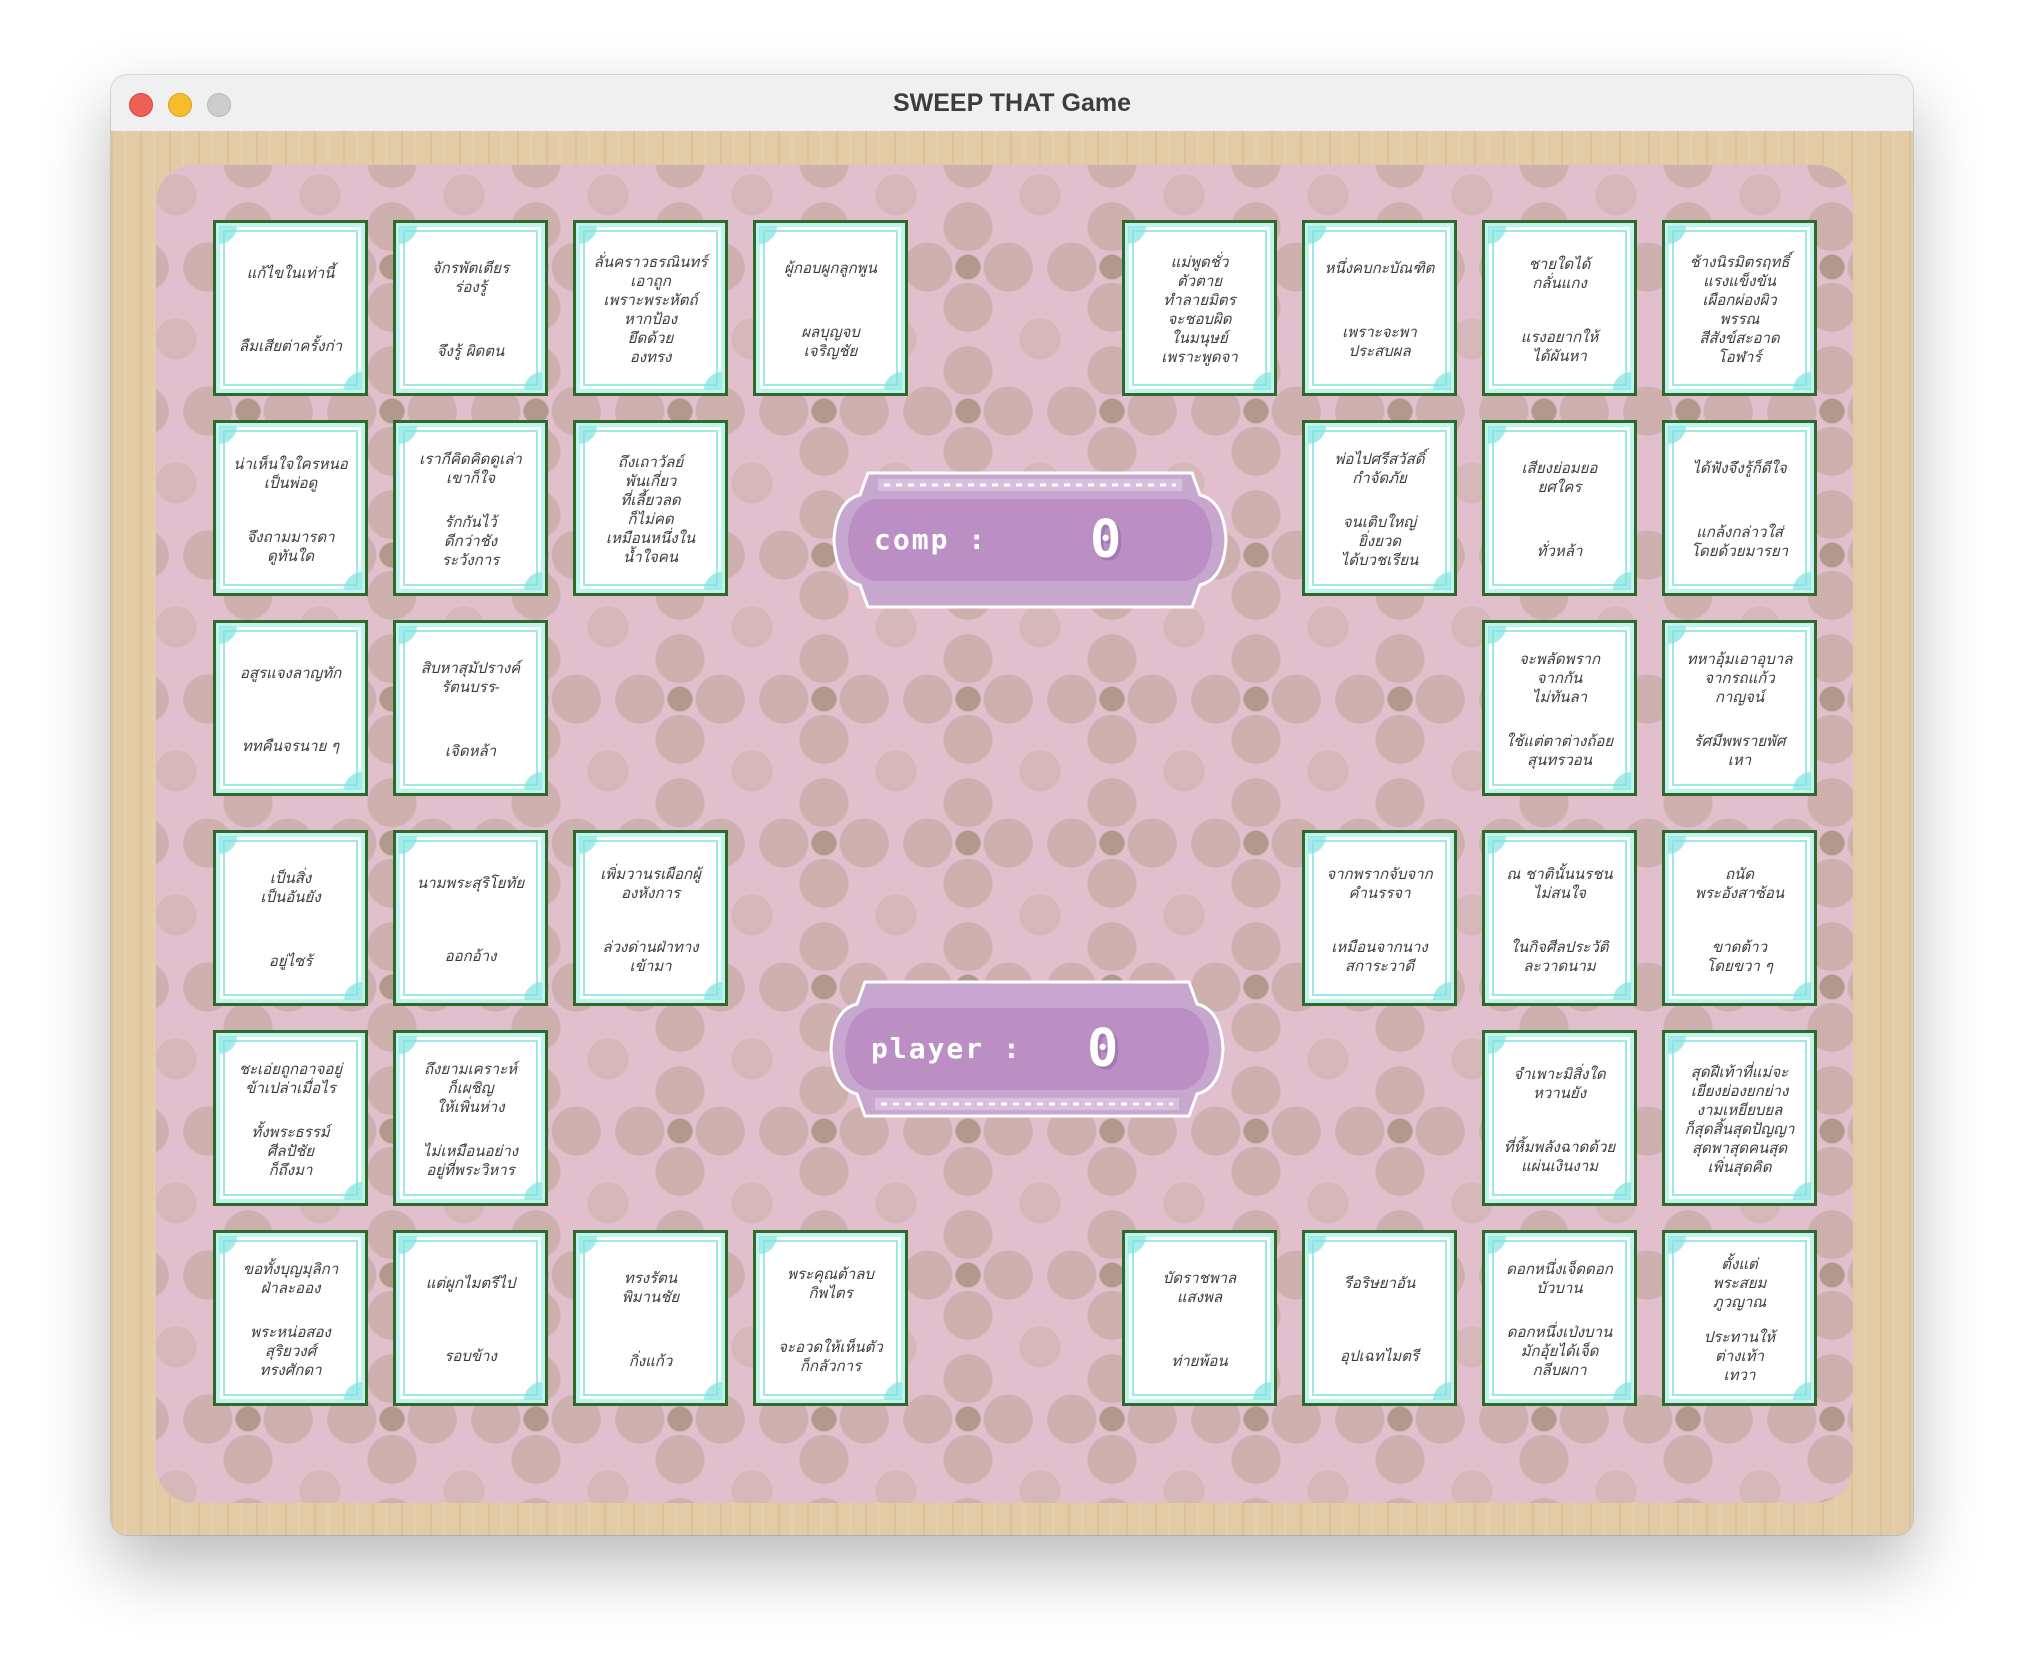  I want to click on card-verse-line: จำเพาะมิสิ่งใด หวานยัง, so click(1559, 1083).